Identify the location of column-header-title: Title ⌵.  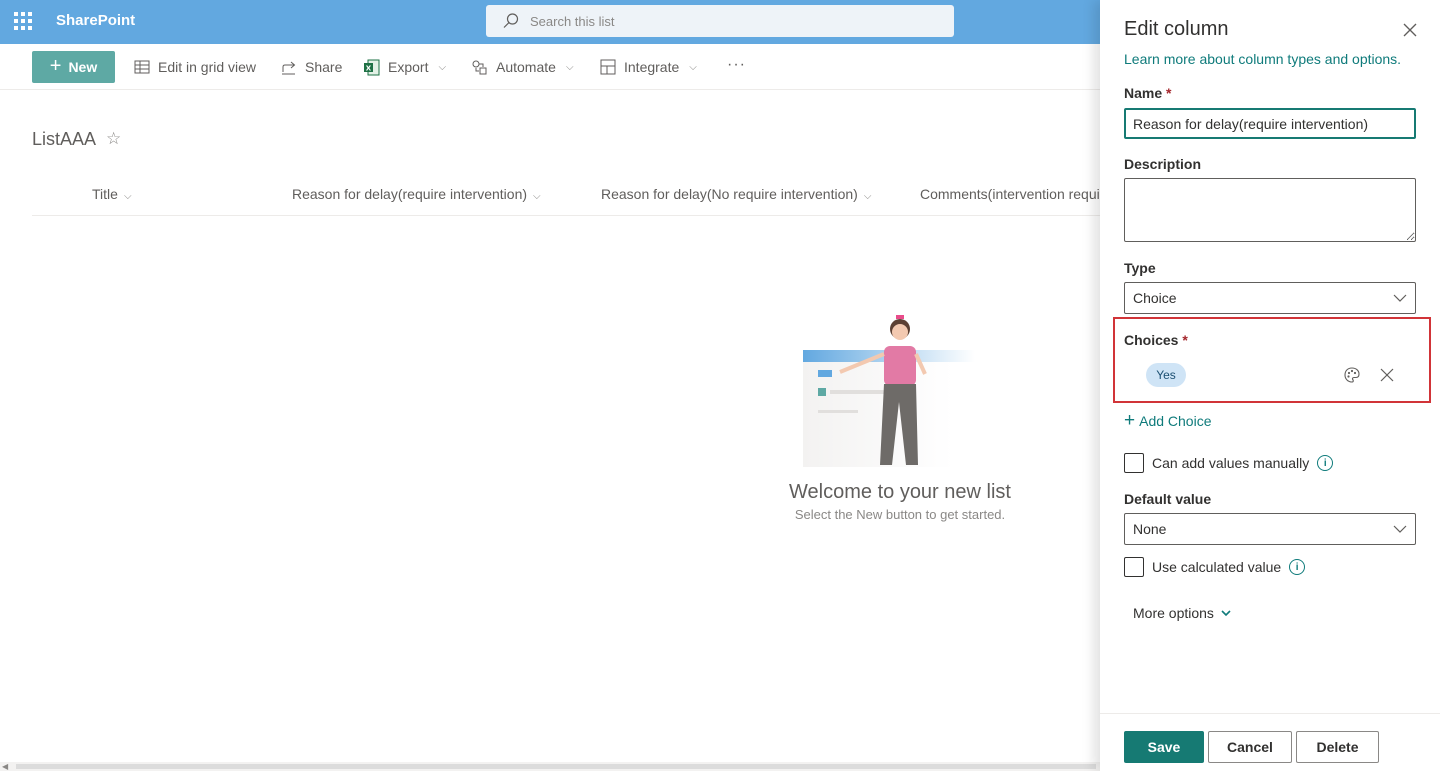
(112, 194).